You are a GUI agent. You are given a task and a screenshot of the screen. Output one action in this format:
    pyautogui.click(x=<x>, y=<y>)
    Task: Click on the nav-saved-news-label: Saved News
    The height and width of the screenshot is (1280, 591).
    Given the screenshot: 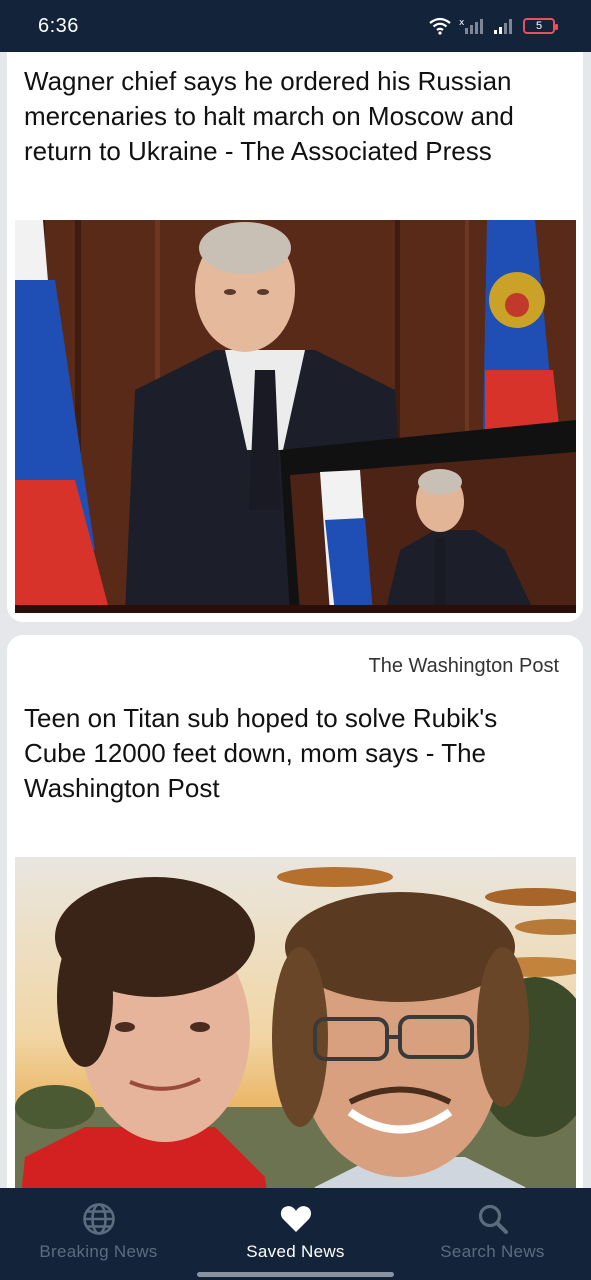 What is the action you would take?
    pyautogui.click(x=295, y=1251)
    